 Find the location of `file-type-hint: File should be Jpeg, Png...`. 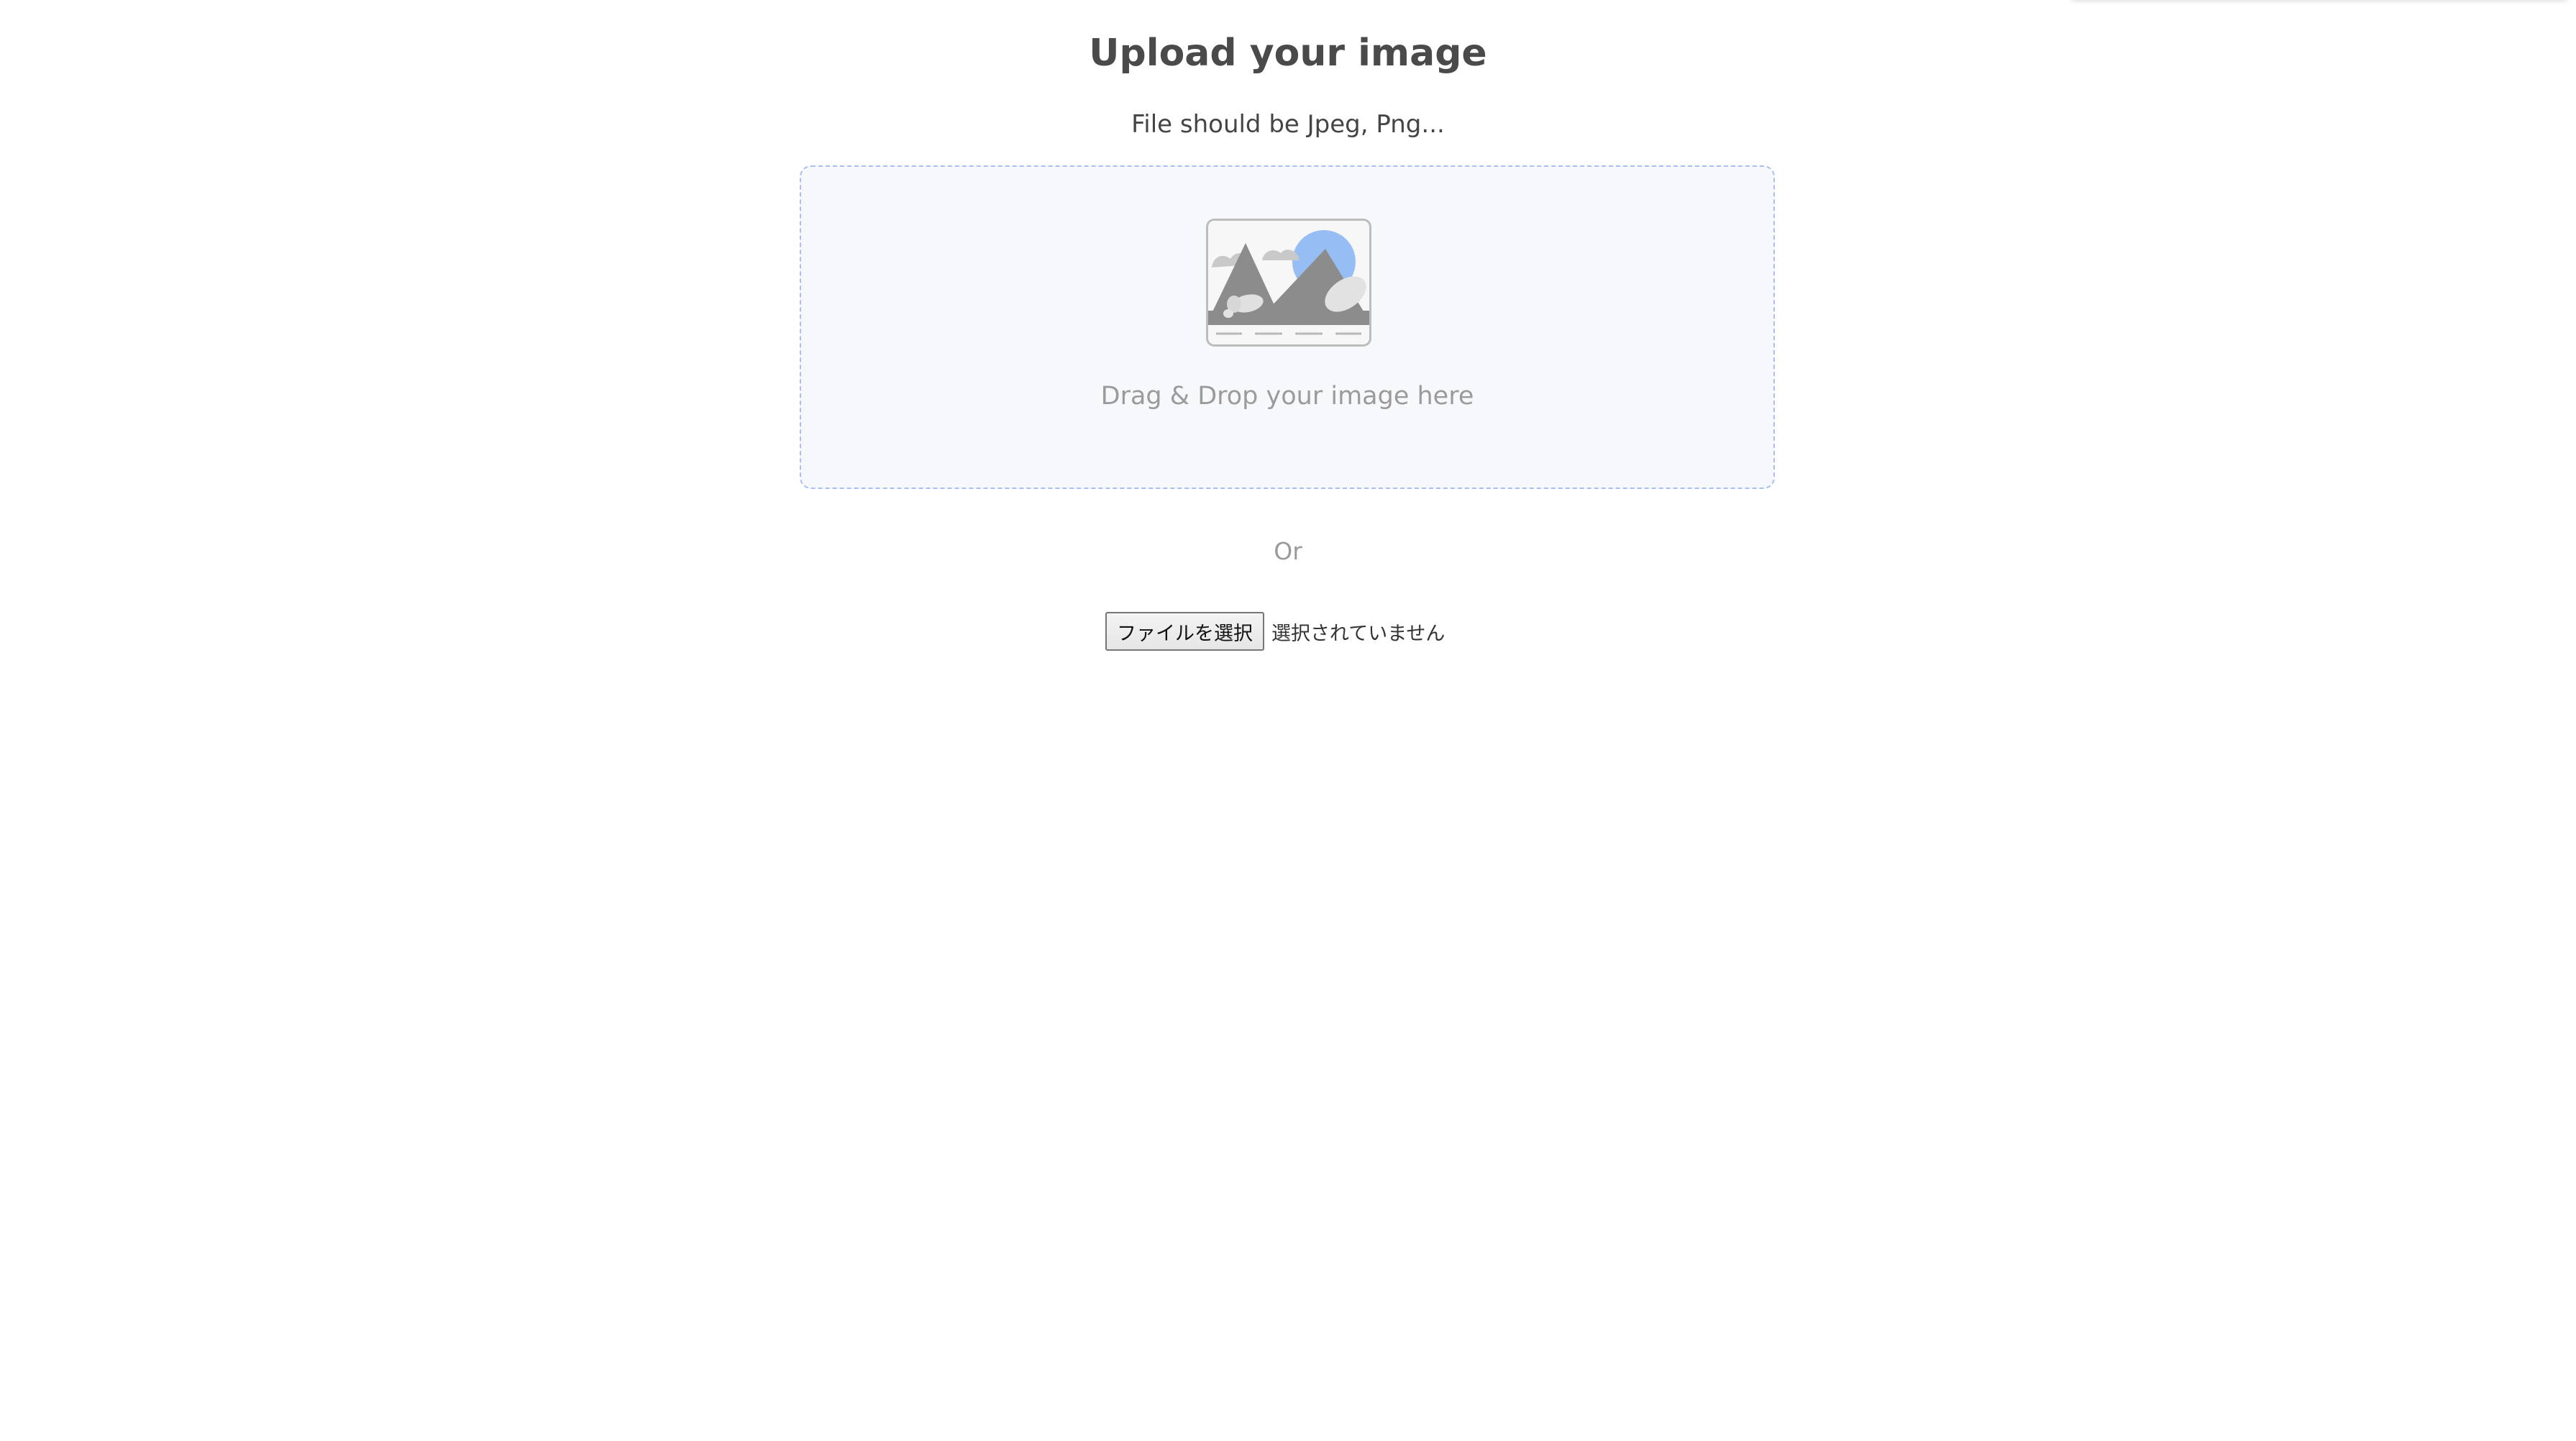

file-type-hint: File should be Jpeg, Png... is located at coordinates (1288, 124).